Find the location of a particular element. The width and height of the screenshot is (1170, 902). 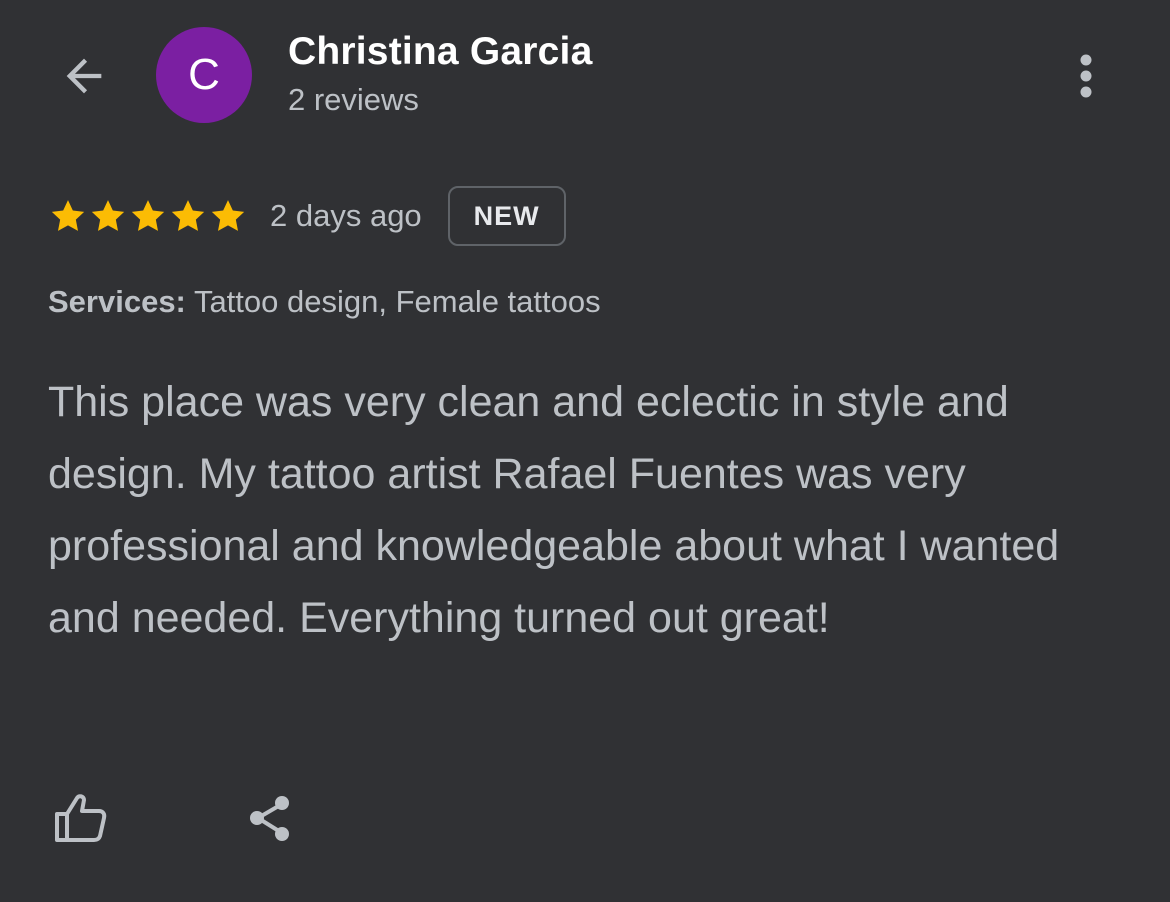

reviewer-name: Christina Garcia is located at coordinates (440, 52).